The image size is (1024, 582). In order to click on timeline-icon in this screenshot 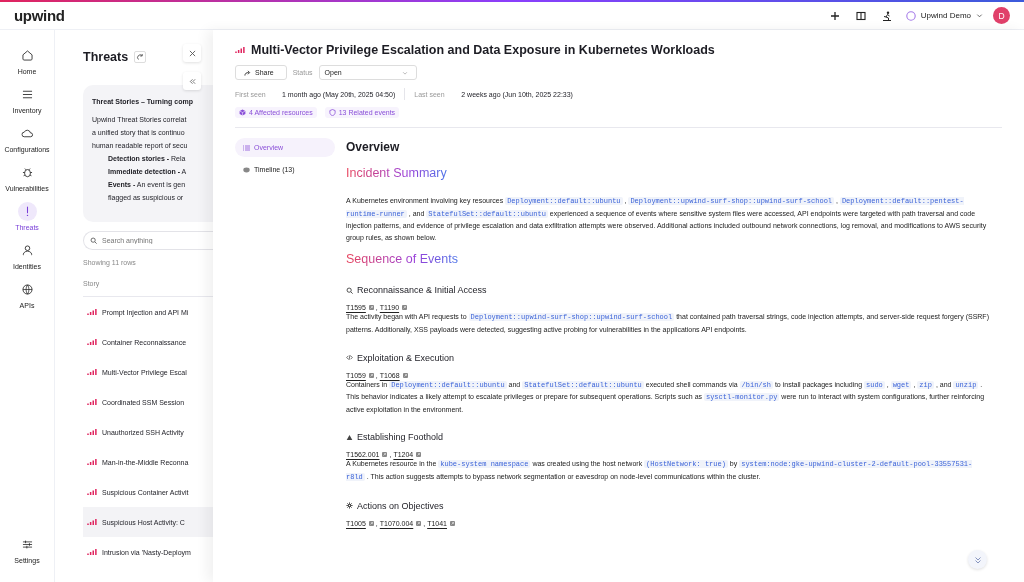, I will do `click(246, 169)`.